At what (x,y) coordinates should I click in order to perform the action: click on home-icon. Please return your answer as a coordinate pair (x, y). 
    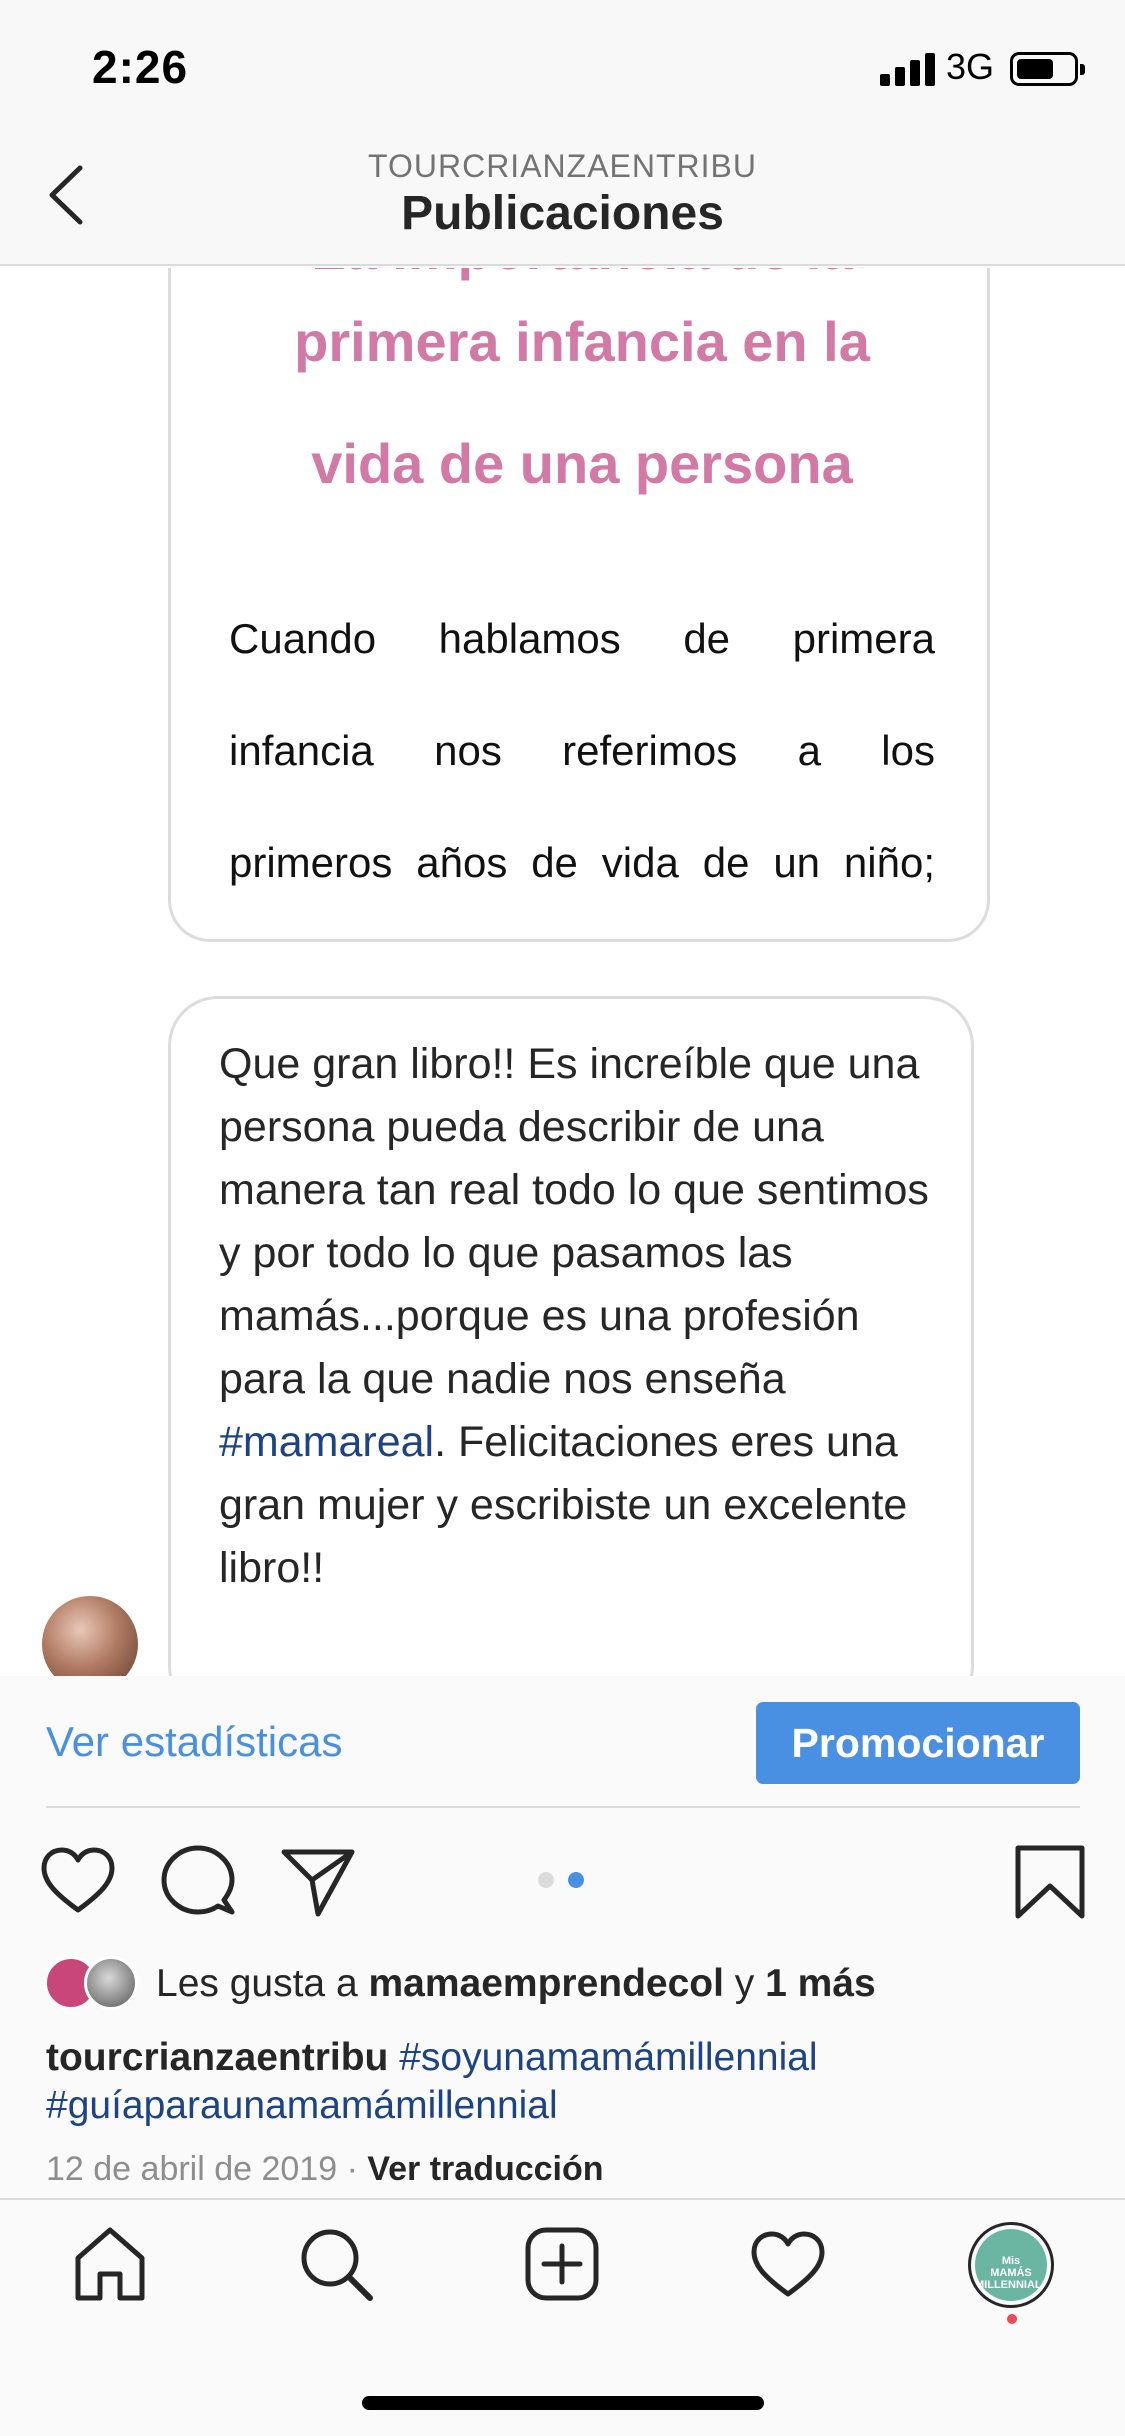
    Looking at the image, I should click on (110, 2264).